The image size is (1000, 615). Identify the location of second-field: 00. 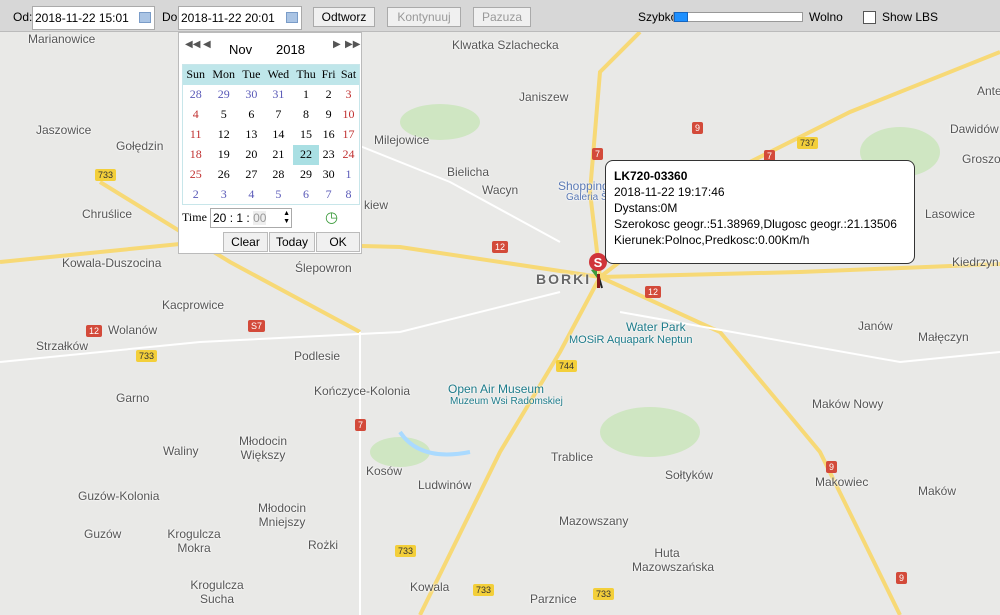
(260, 218).